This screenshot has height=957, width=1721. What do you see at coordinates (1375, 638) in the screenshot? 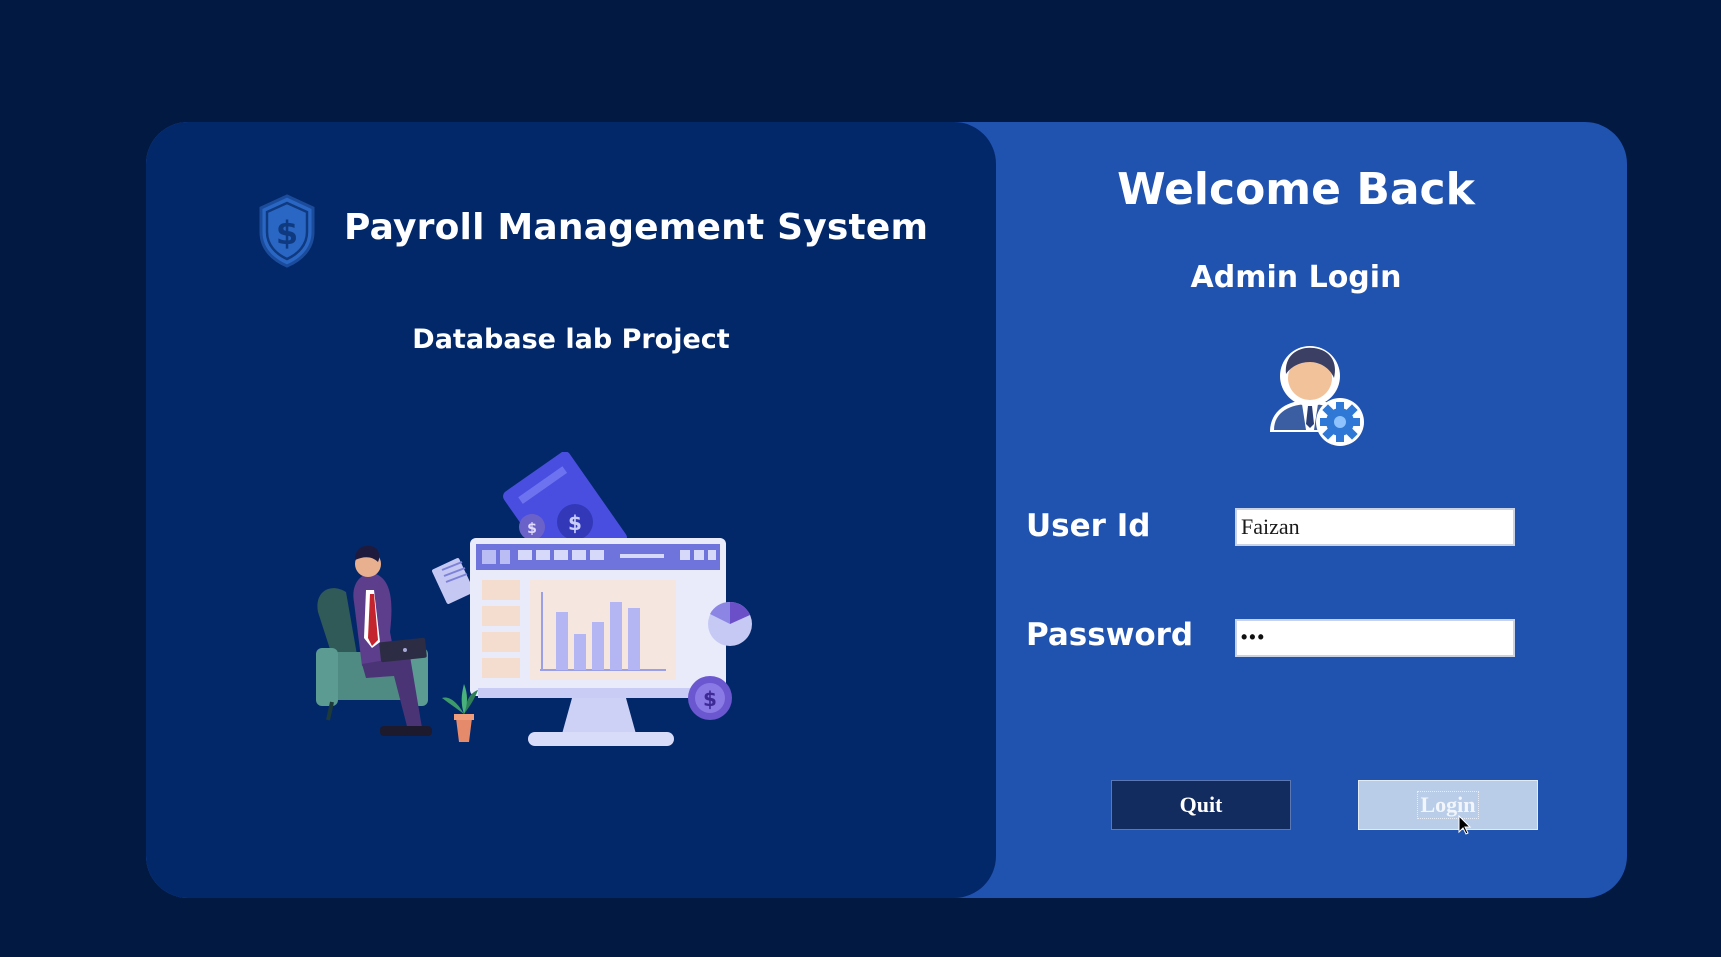
I see `password-input` at bounding box center [1375, 638].